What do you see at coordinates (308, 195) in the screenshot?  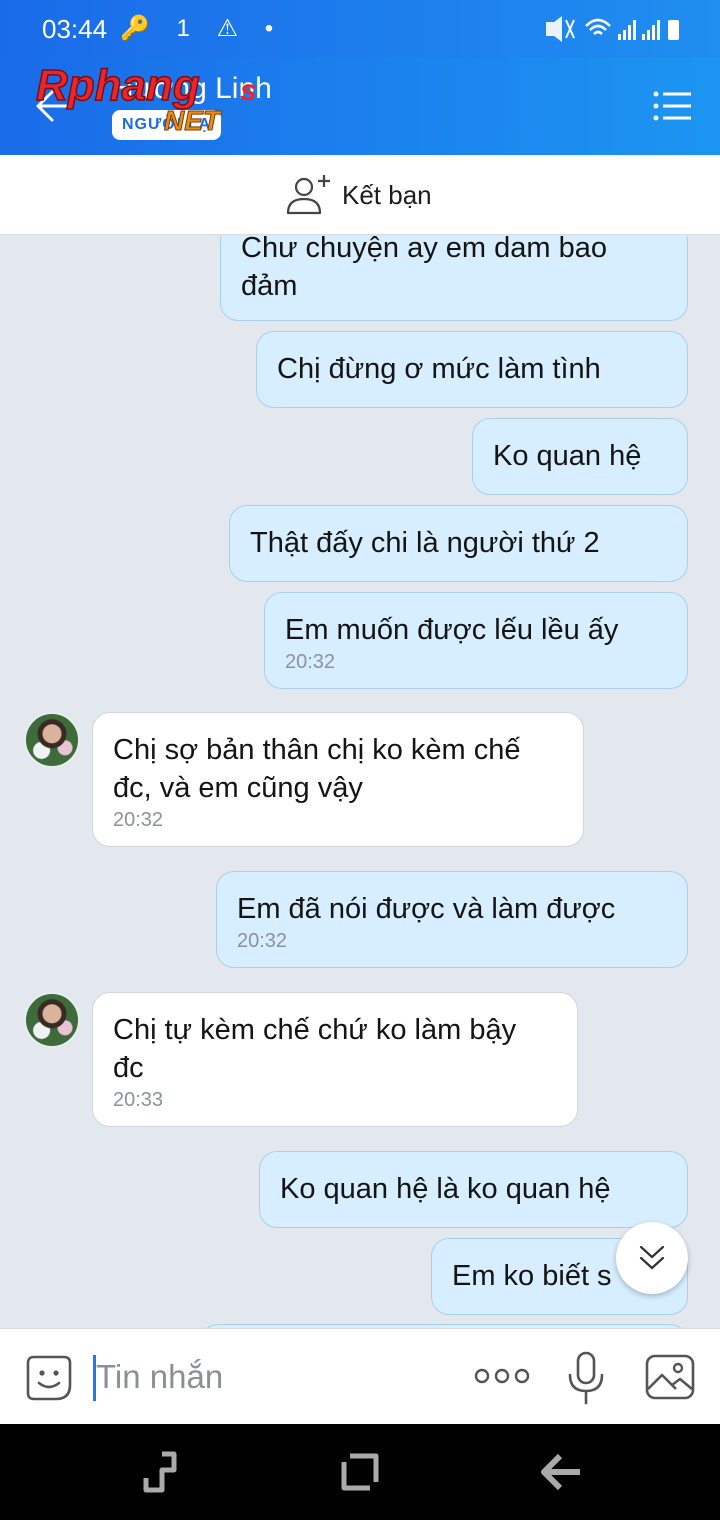 I see `add-person-icon` at bounding box center [308, 195].